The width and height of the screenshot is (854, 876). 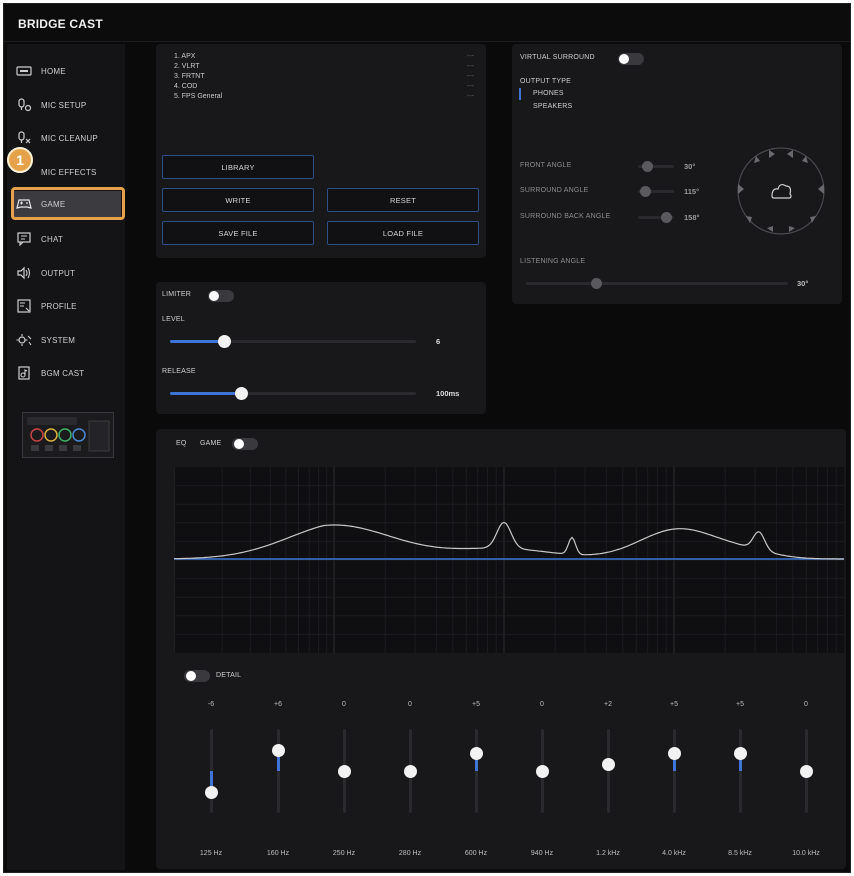 I want to click on preset-item: 3. FRTNT ---, so click(x=324, y=77).